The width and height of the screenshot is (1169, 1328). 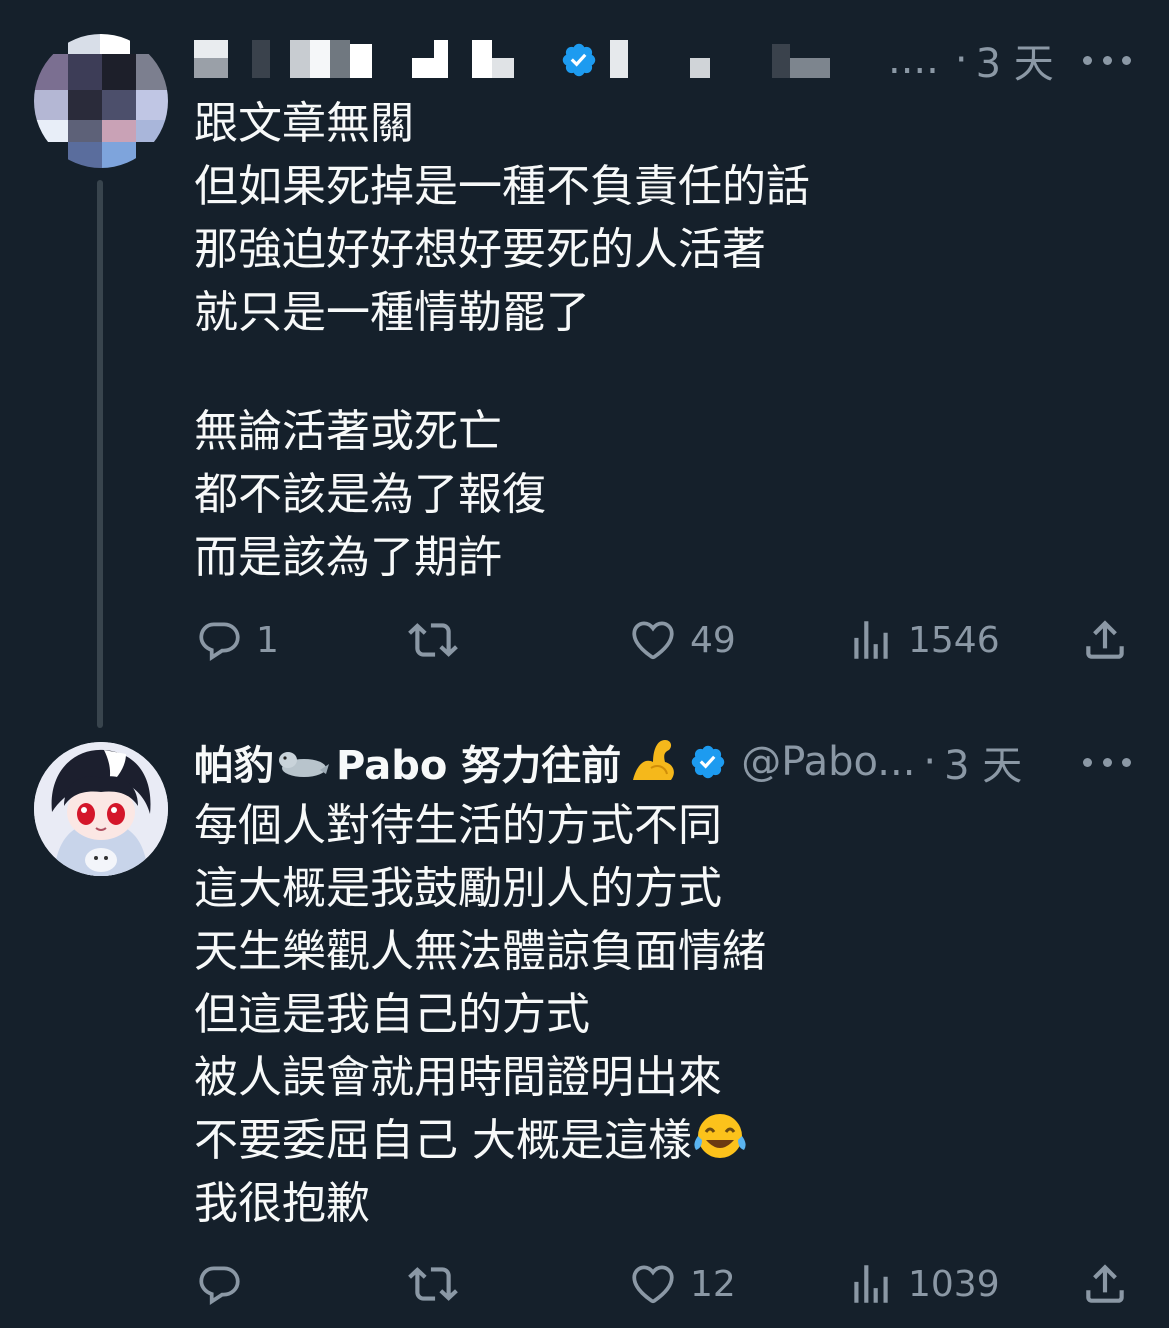 What do you see at coordinates (304, 123) in the screenshot?
I see `tweet-text-line: 跟文章無關` at bounding box center [304, 123].